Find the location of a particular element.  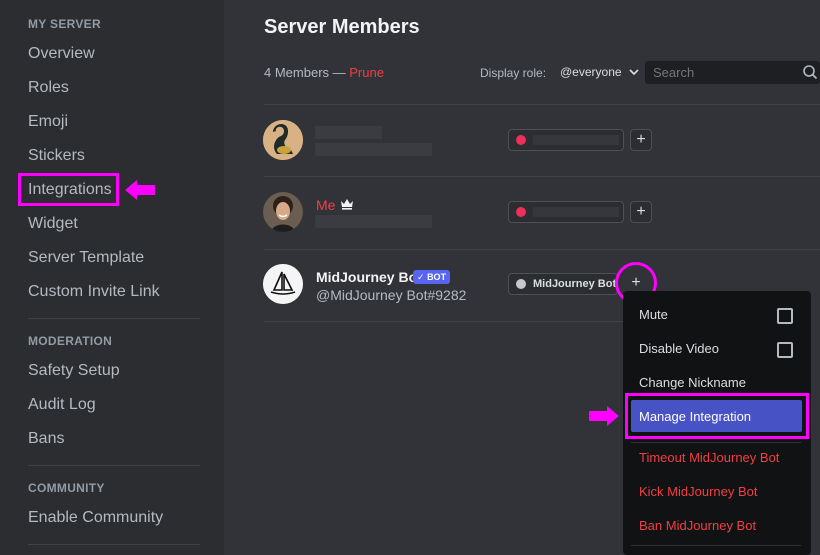

member-name: Me is located at coordinates (326, 205).